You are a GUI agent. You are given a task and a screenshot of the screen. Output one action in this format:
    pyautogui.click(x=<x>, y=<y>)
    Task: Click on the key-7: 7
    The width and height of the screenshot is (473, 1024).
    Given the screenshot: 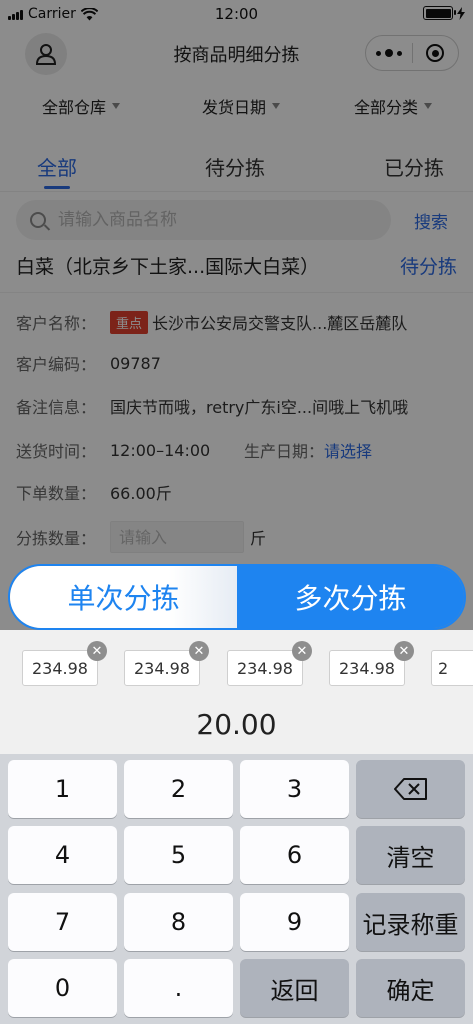 What is the action you would take?
    pyautogui.click(x=62, y=922)
    